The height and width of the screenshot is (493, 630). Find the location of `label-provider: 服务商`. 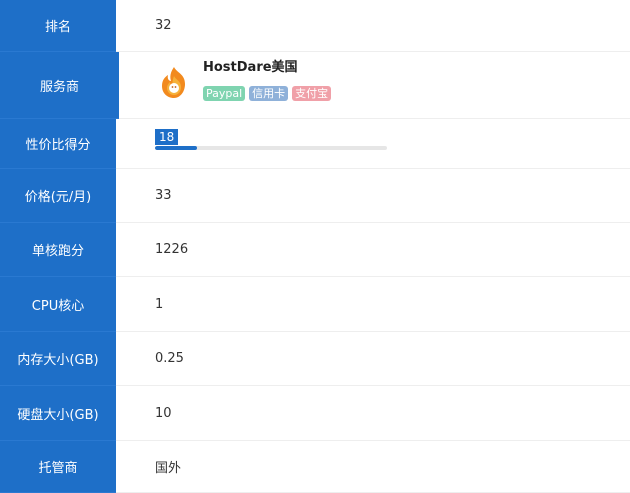

label-provider: 服务商 is located at coordinates (59, 85).